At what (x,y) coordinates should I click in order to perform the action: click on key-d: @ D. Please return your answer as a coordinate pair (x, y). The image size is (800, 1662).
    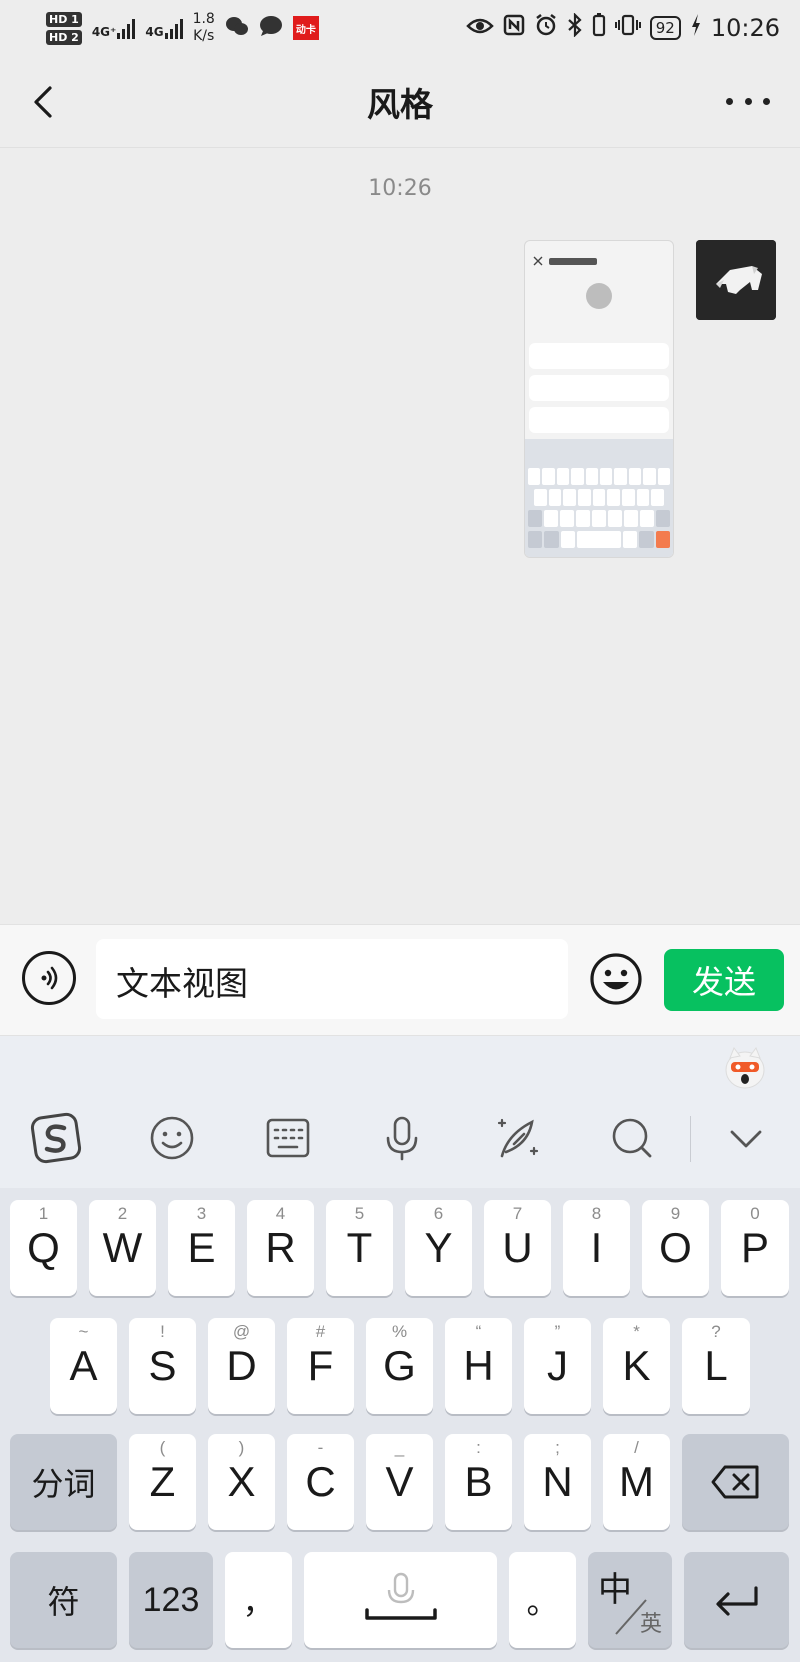
    Looking at the image, I should click on (241, 1366).